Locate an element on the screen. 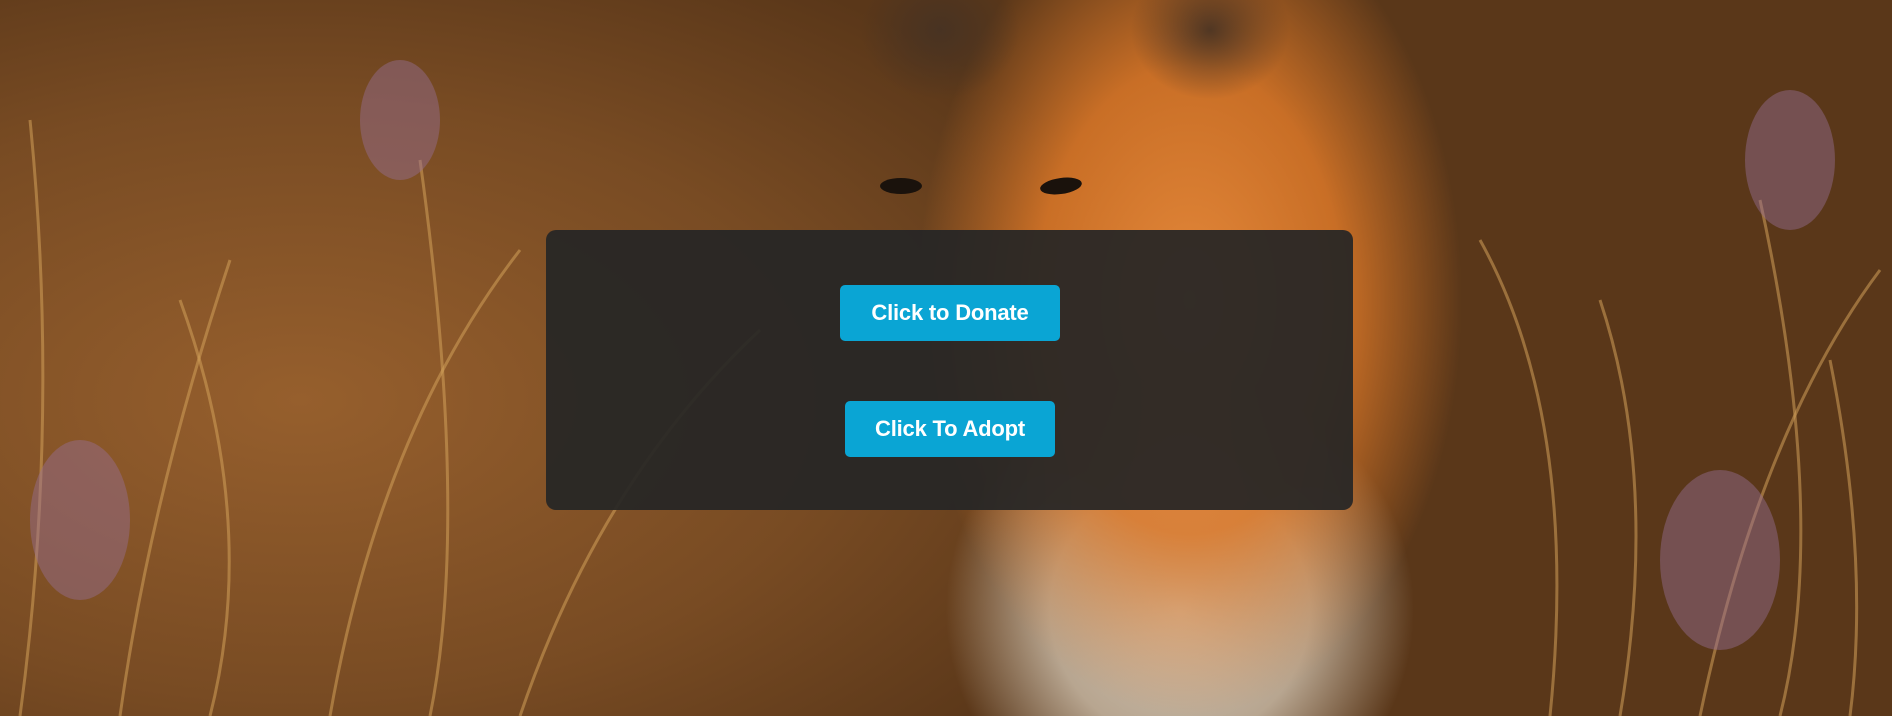  adopt-button: Click To Adopt is located at coordinates (950, 429).